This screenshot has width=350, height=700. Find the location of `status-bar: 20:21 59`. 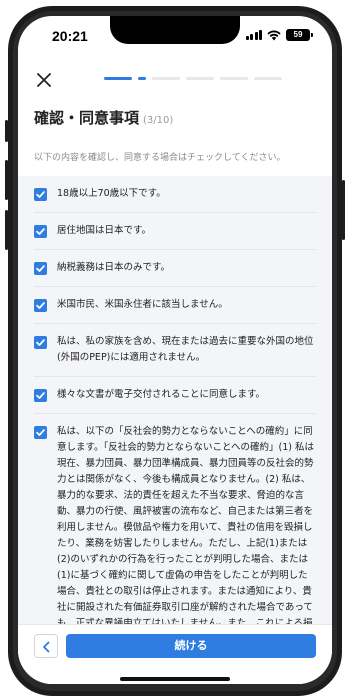

status-bar: 20:21 59 is located at coordinates (175, 38).